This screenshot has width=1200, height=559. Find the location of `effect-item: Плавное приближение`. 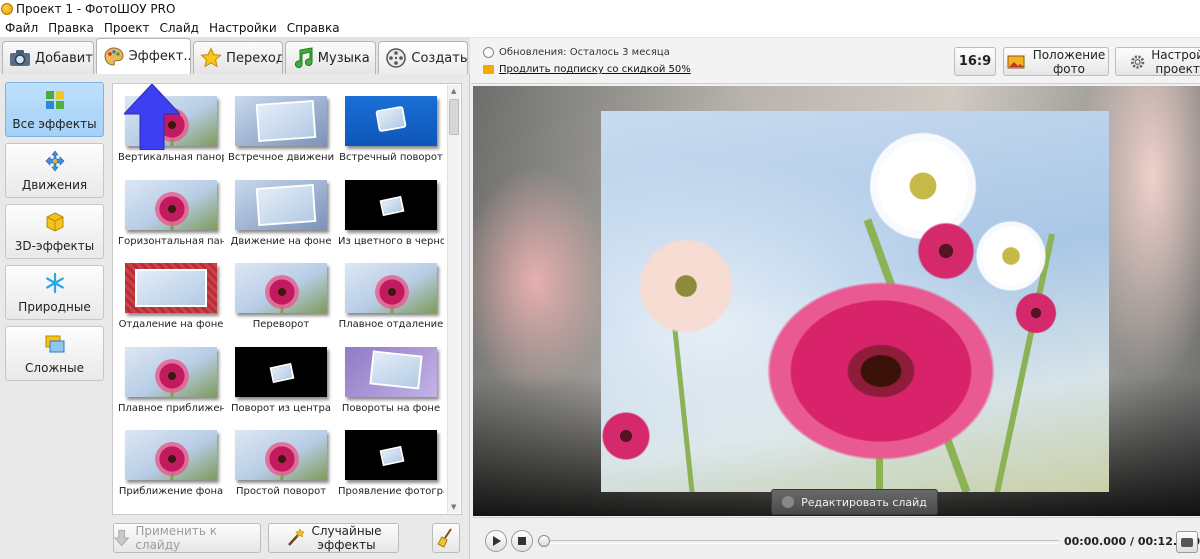

effect-item: Плавное приближение is located at coordinates (171, 383).